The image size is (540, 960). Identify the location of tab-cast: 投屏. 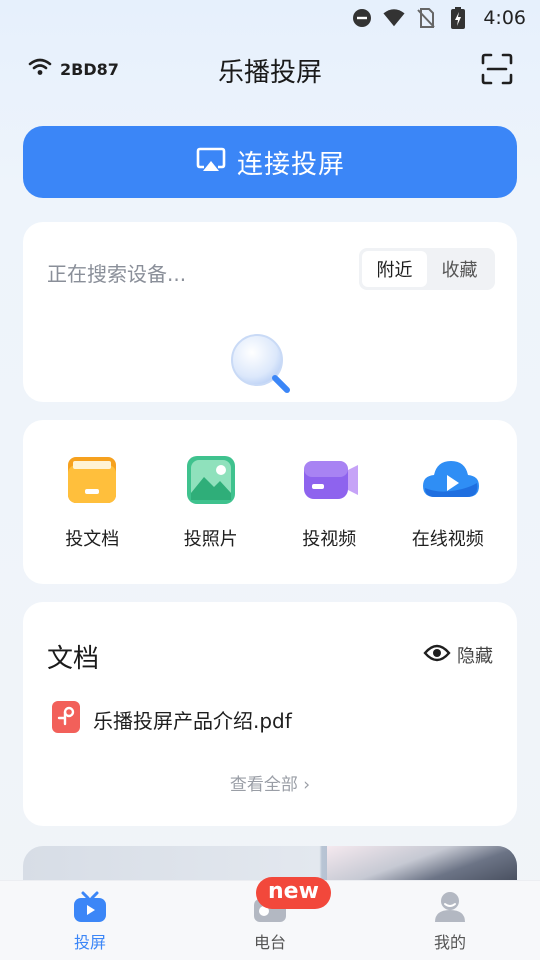
(90, 921).